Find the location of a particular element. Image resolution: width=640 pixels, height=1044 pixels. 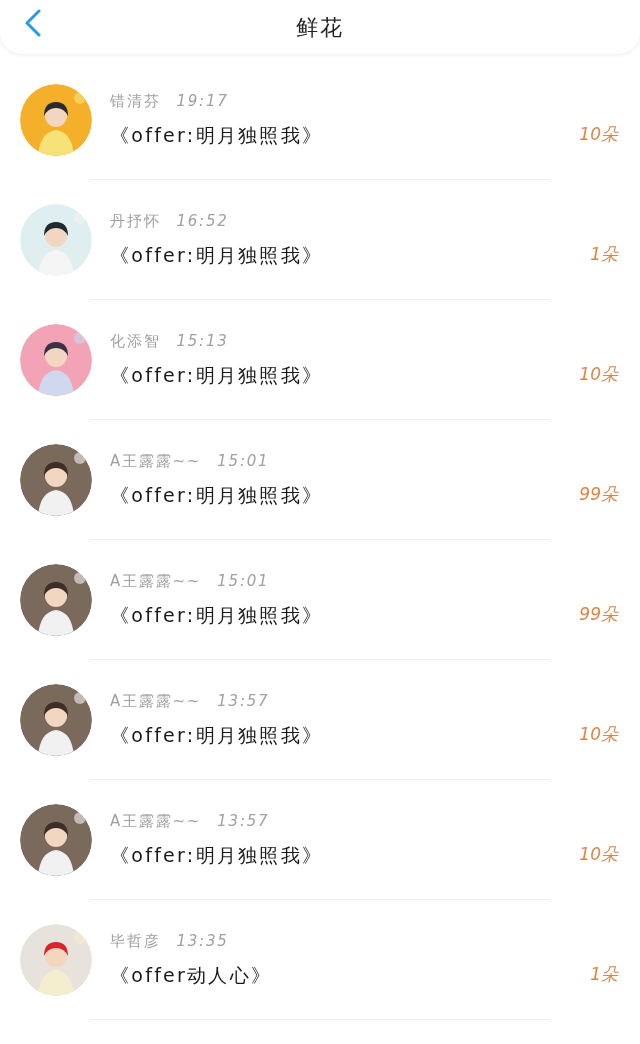

sender-name: 丹抒怀 is located at coordinates (135, 221).